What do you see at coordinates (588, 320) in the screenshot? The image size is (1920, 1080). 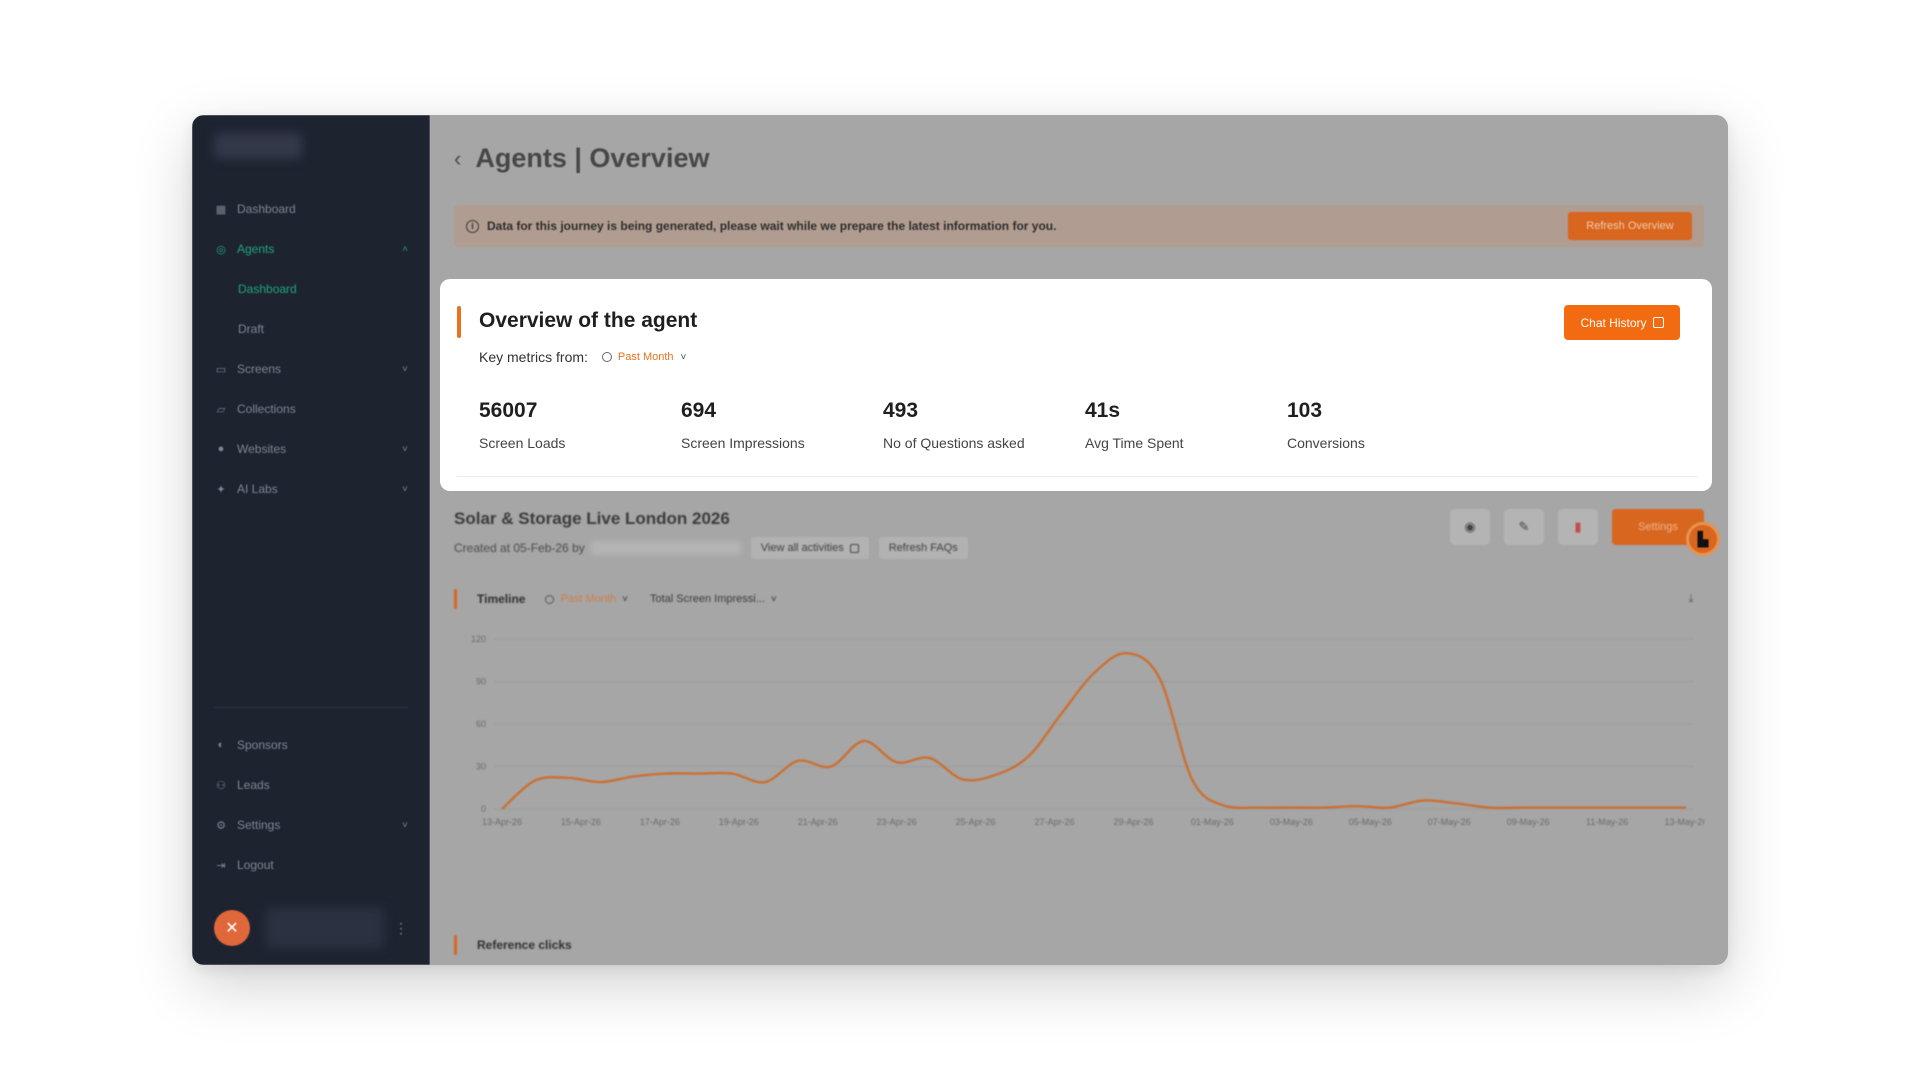 I see `overview-title: Overview of the agent` at bounding box center [588, 320].